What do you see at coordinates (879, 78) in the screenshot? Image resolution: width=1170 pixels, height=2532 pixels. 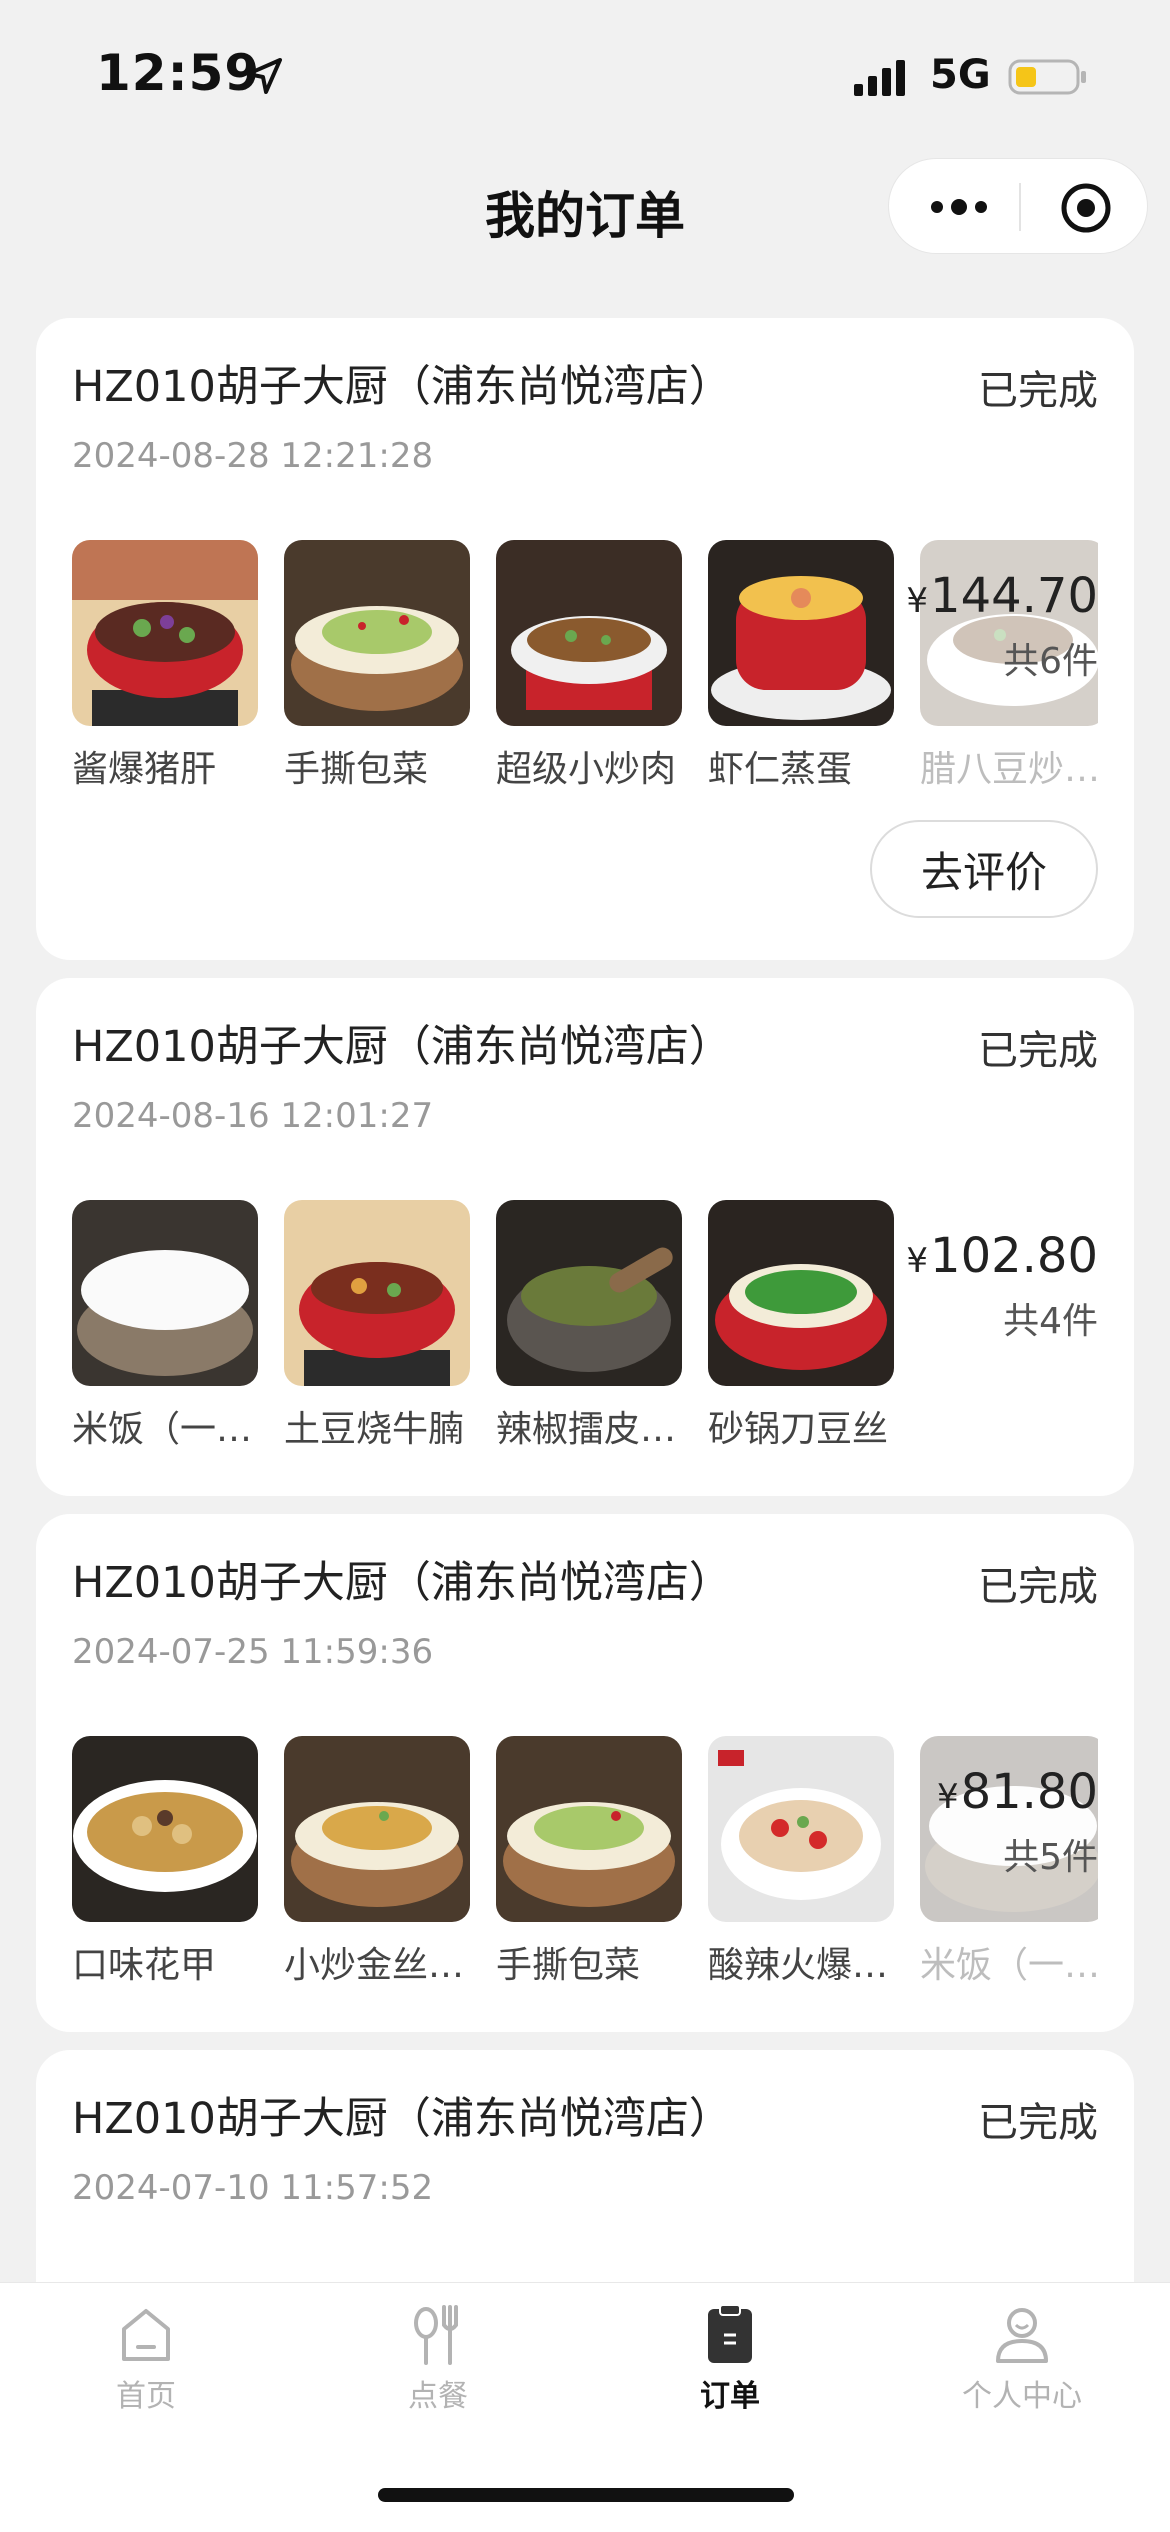 I see `cellular-signal-icon` at bounding box center [879, 78].